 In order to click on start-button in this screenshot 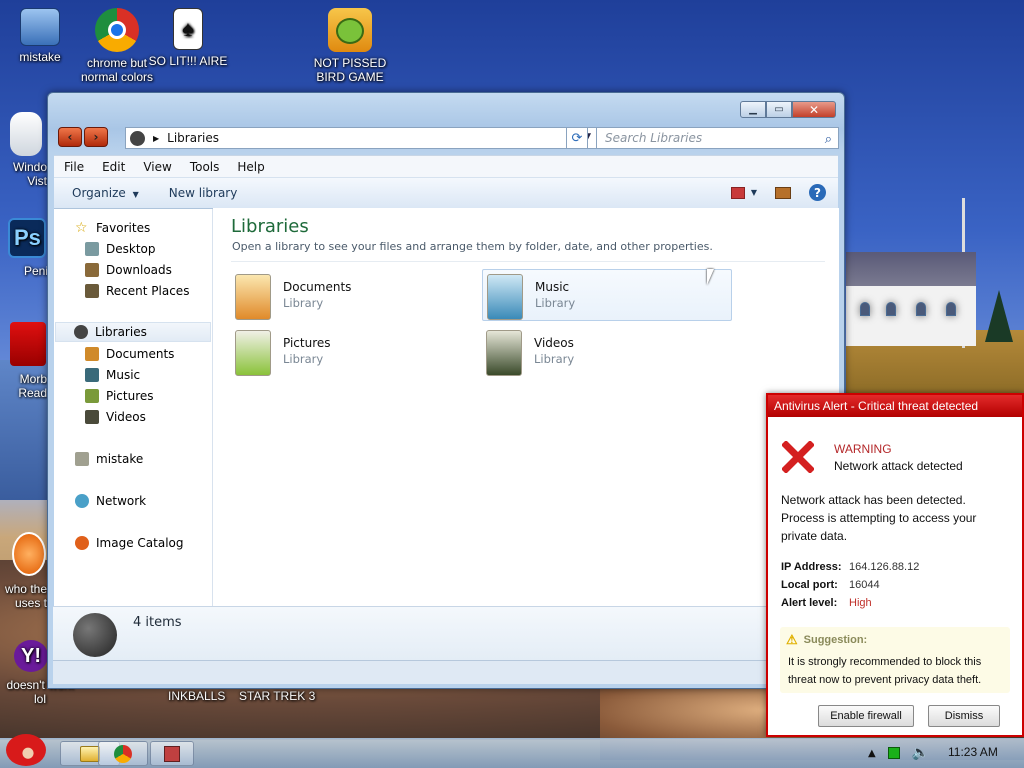, I will do `click(27, 750)`.